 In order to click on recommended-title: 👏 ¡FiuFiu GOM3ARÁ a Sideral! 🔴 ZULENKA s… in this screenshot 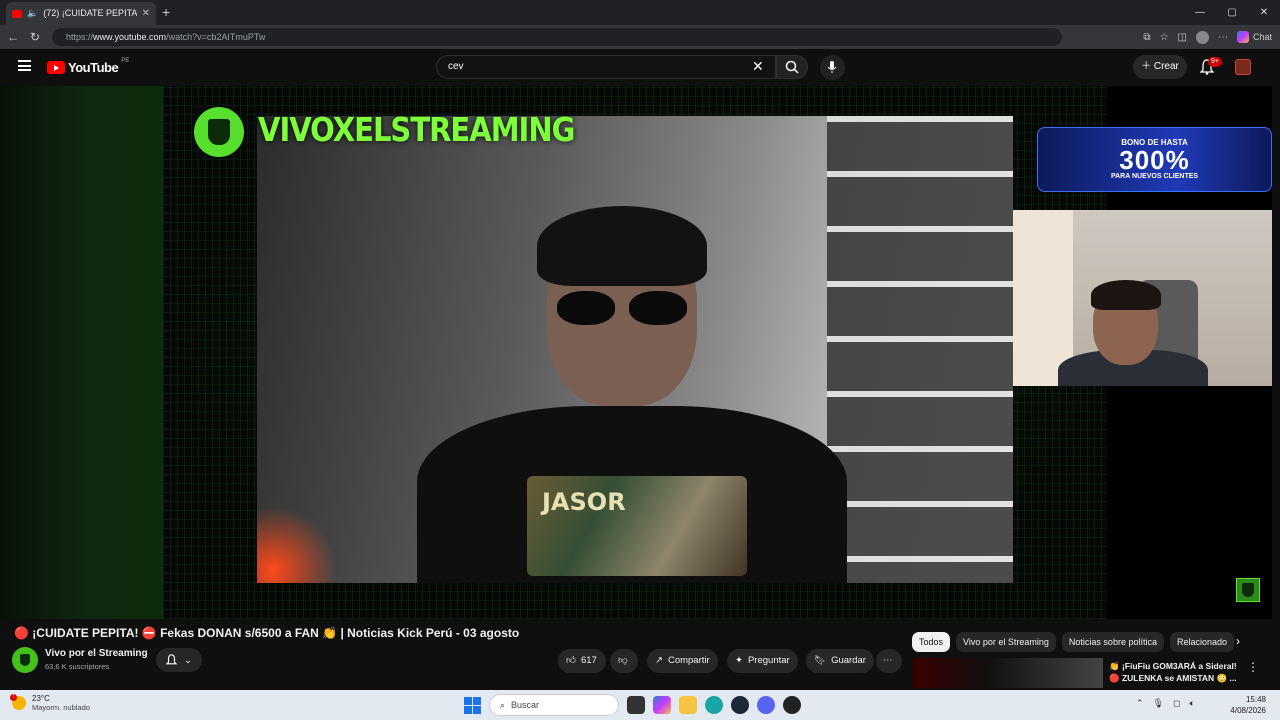, I will do `click(1174, 672)`.